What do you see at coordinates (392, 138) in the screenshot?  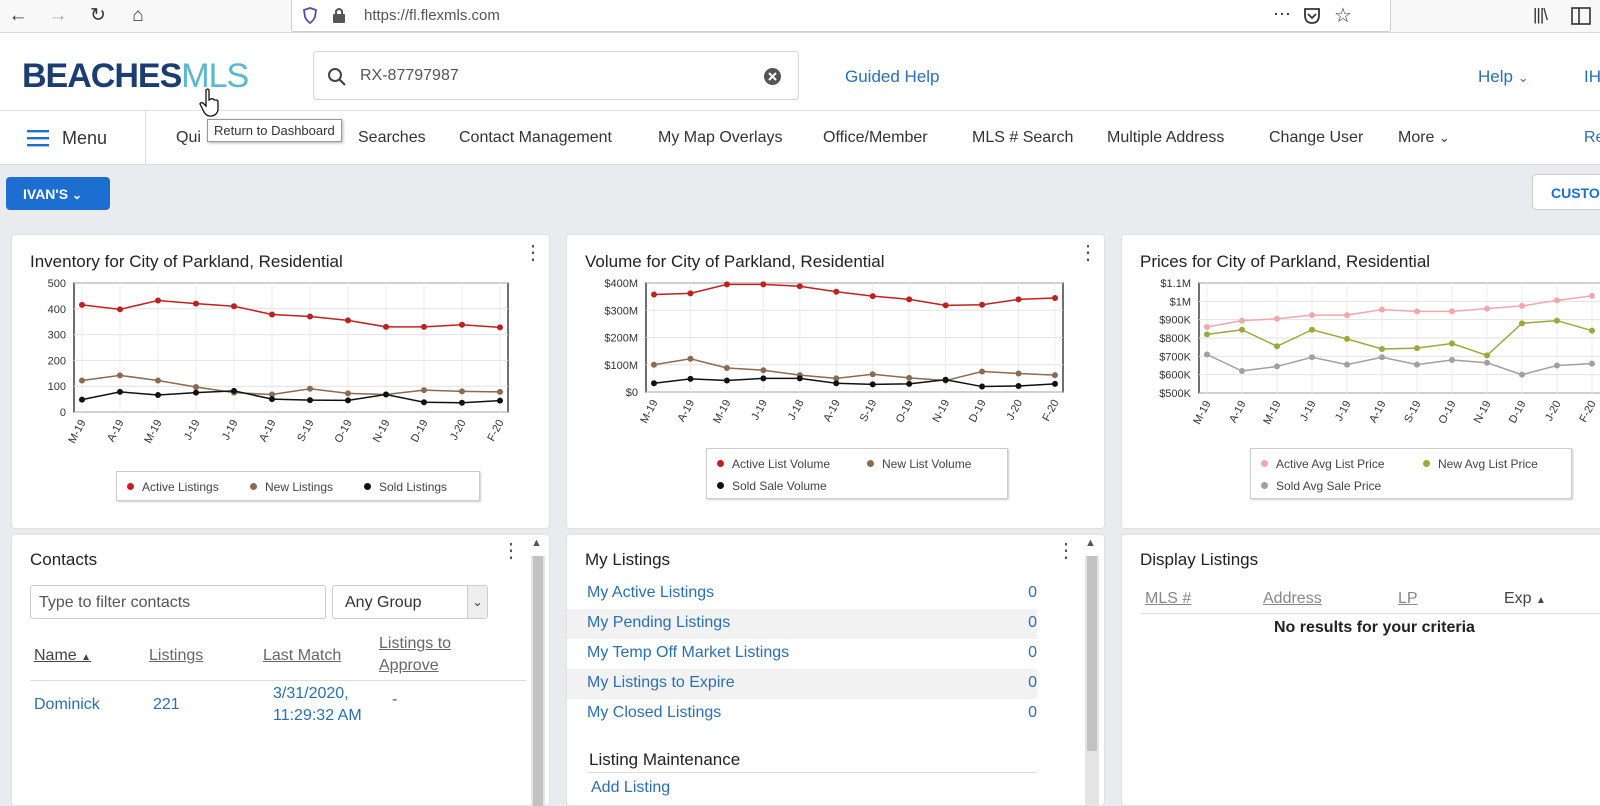 I see `nav-item-searches: Searches` at bounding box center [392, 138].